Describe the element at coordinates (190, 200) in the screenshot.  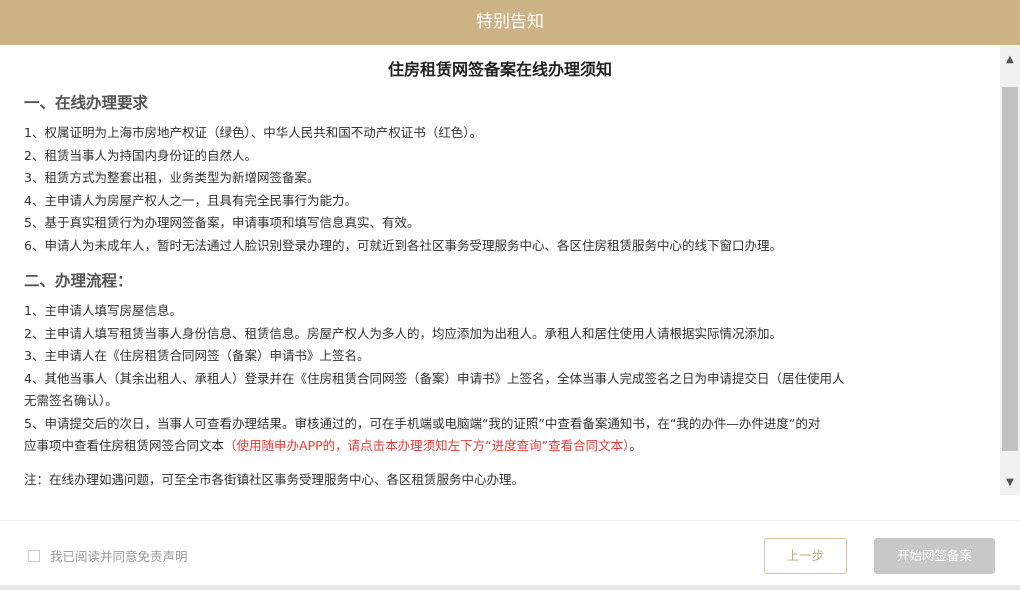
I see `list-item: 4、主申请人为房屋产权人之一，且具有完全民事行为能力。` at that location.